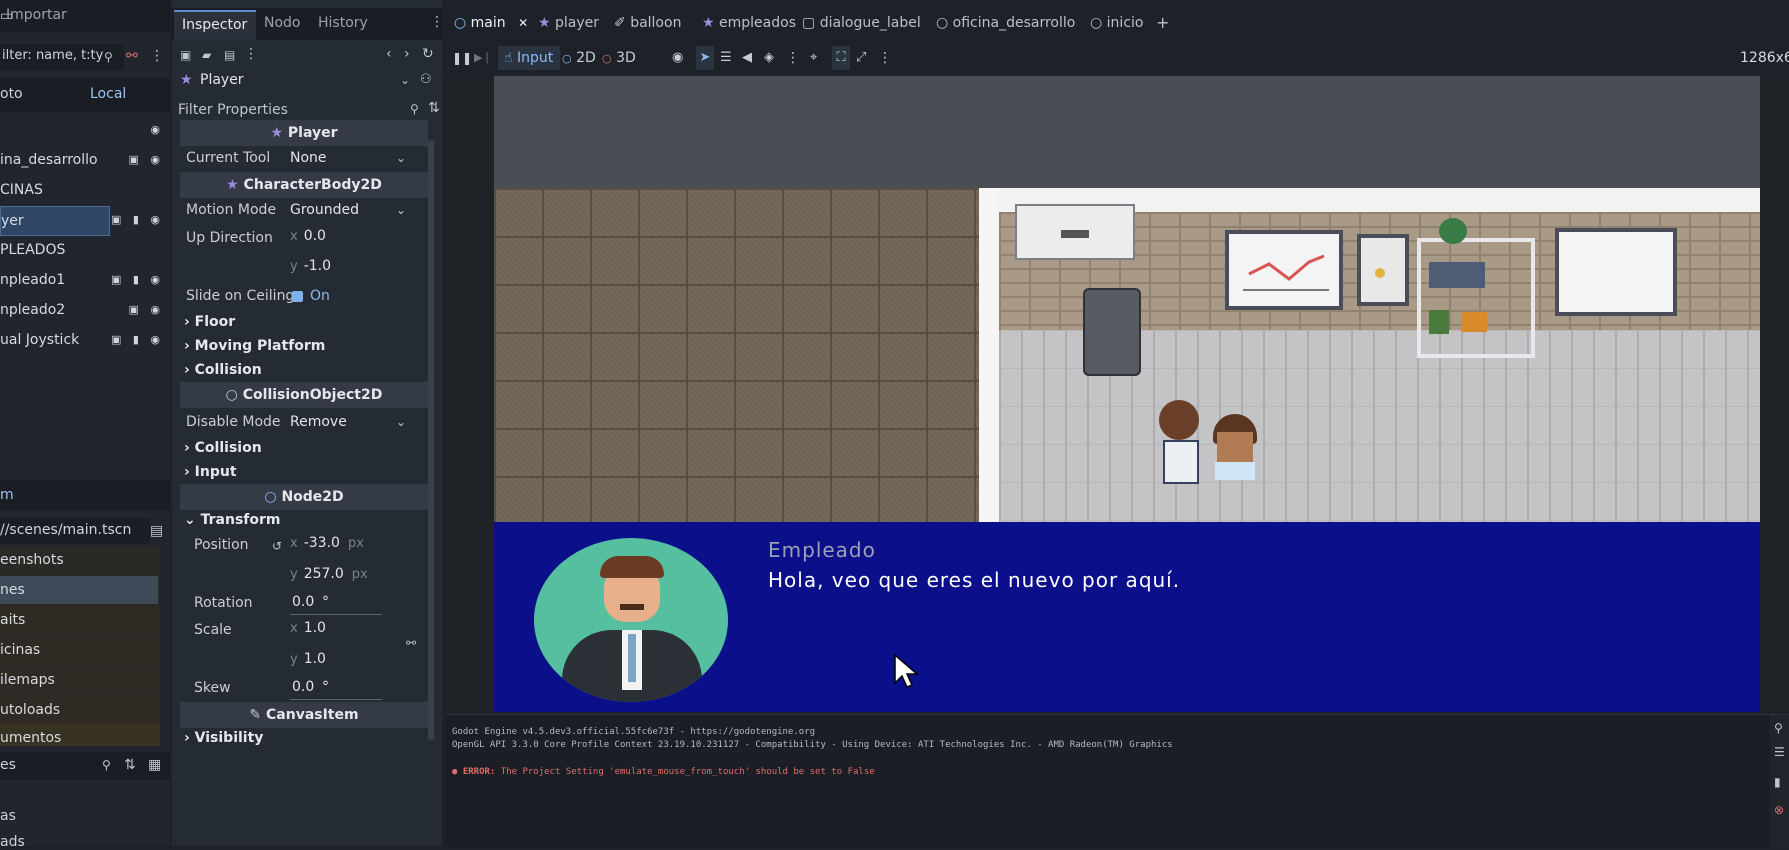 This screenshot has width=1789, height=850. Describe the element at coordinates (132, 56) in the screenshot. I see `link-icon: ⚯` at that location.